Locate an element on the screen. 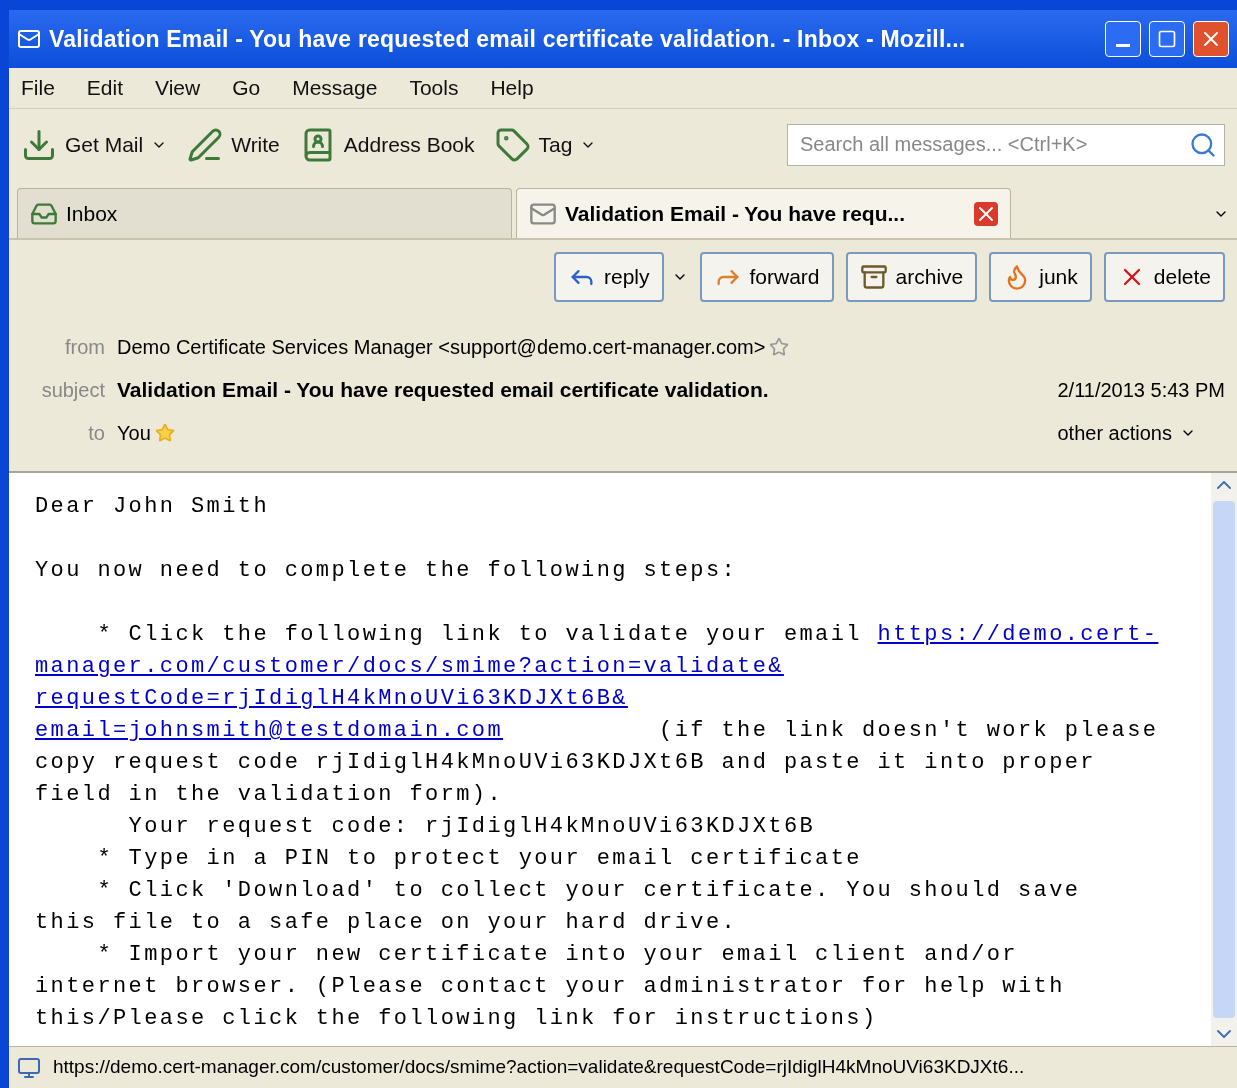 The height and width of the screenshot is (1088, 1237). maximize-icon is located at coordinates (1167, 39).